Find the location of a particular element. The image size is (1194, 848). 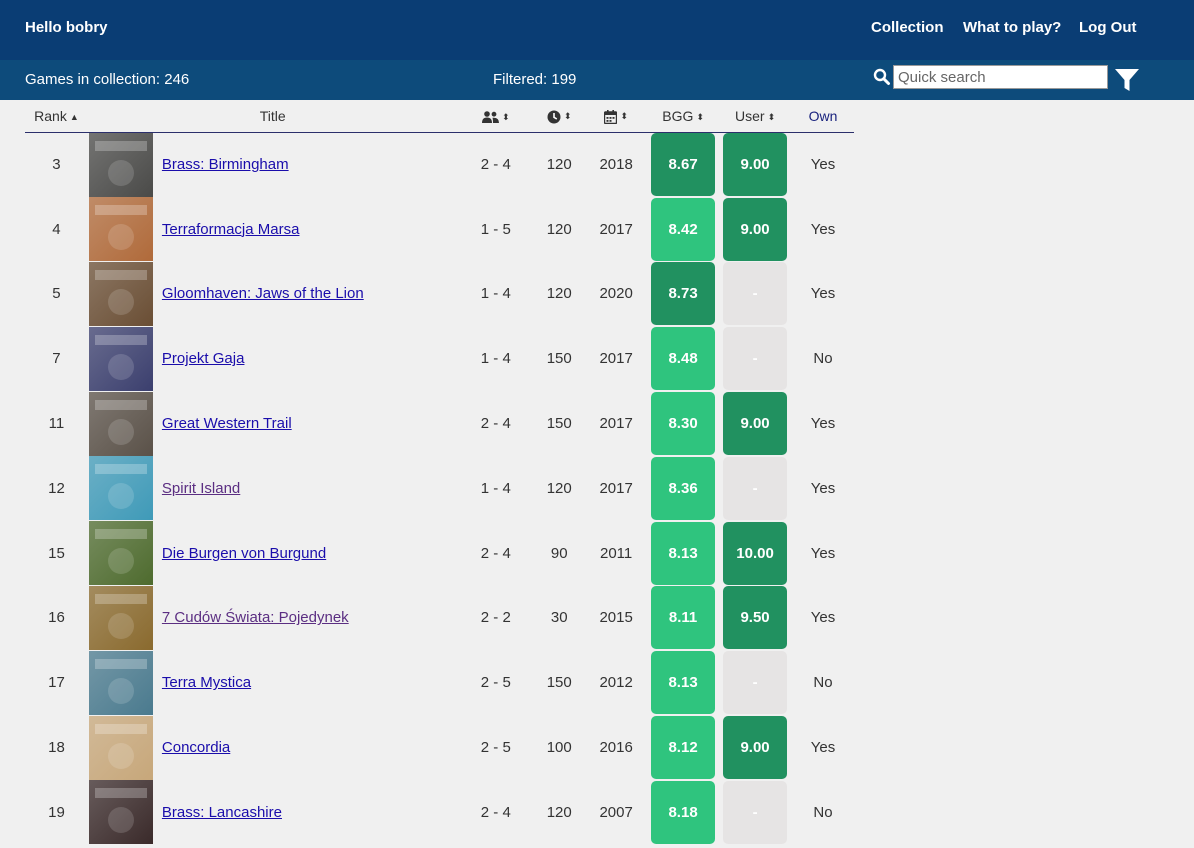

game-title-link: Terra Mystica is located at coordinates (206, 682).